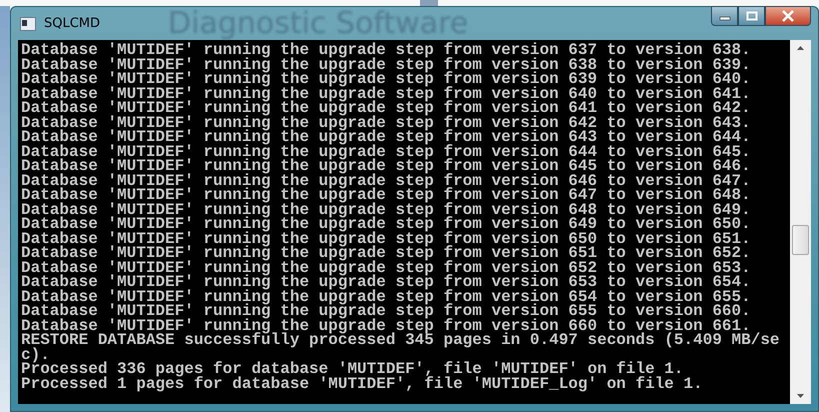  Describe the element at coordinates (352, 369) in the screenshot. I see `console-line: Processed 336 pages for database 'MUTIDEF', file 'MUTIDEF' on file 1.` at that location.